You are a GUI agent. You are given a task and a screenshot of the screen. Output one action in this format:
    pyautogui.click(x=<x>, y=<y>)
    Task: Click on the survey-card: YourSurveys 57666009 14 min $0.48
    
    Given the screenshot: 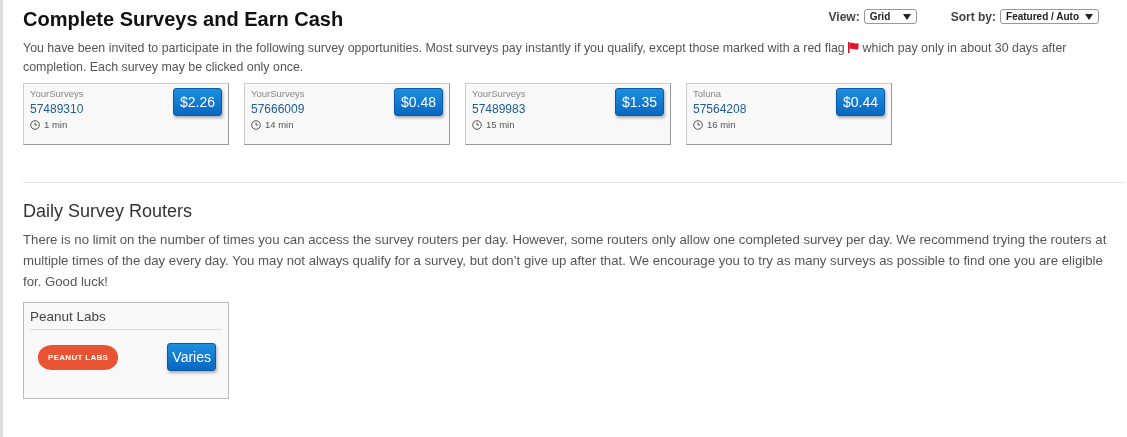 What is the action you would take?
    pyautogui.click(x=347, y=114)
    